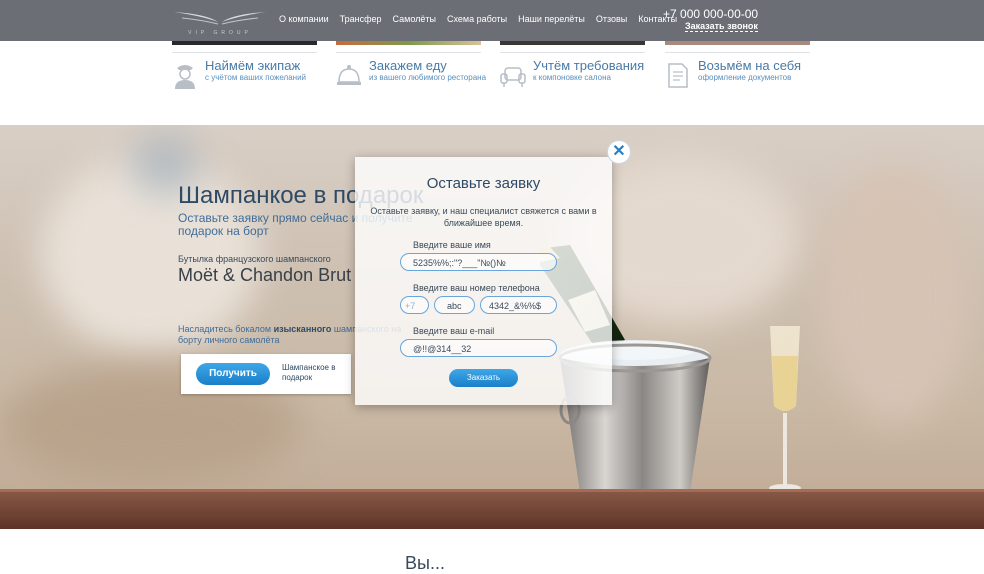  Describe the element at coordinates (478, 348) in the screenshot. I see `email-input: @!!@314__32` at that location.